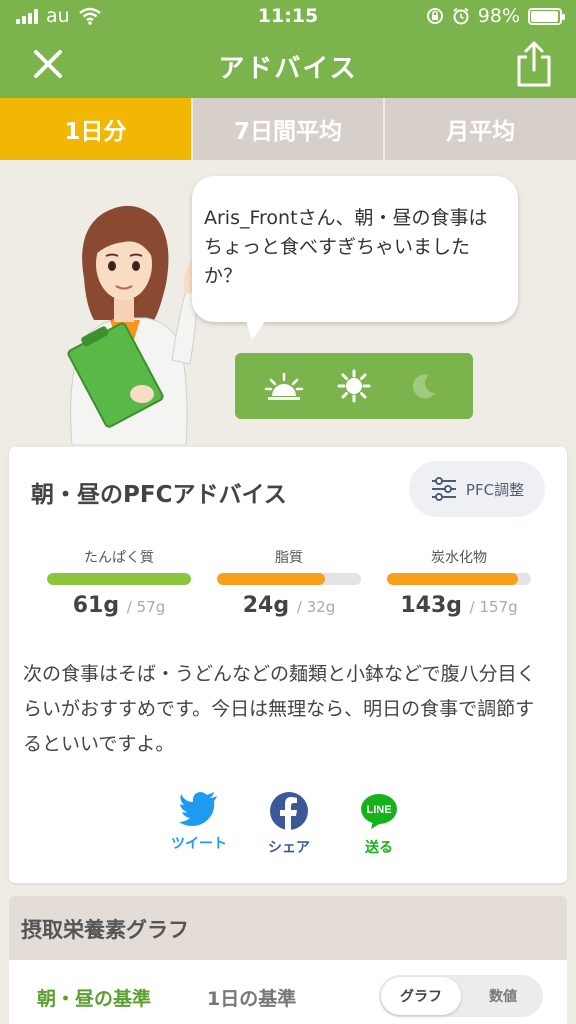 Image resolution: width=576 pixels, height=1024 pixels. I want to click on tweet-button: ツイート, so click(199, 824).